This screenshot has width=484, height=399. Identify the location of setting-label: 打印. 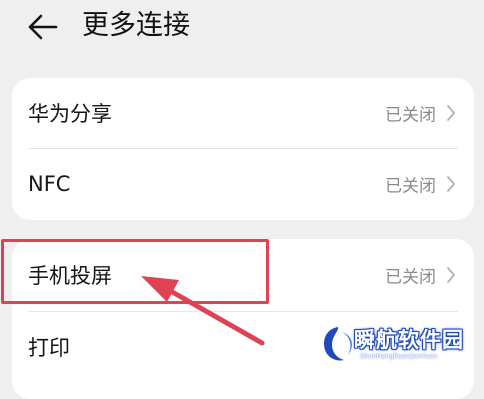
(49, 348).